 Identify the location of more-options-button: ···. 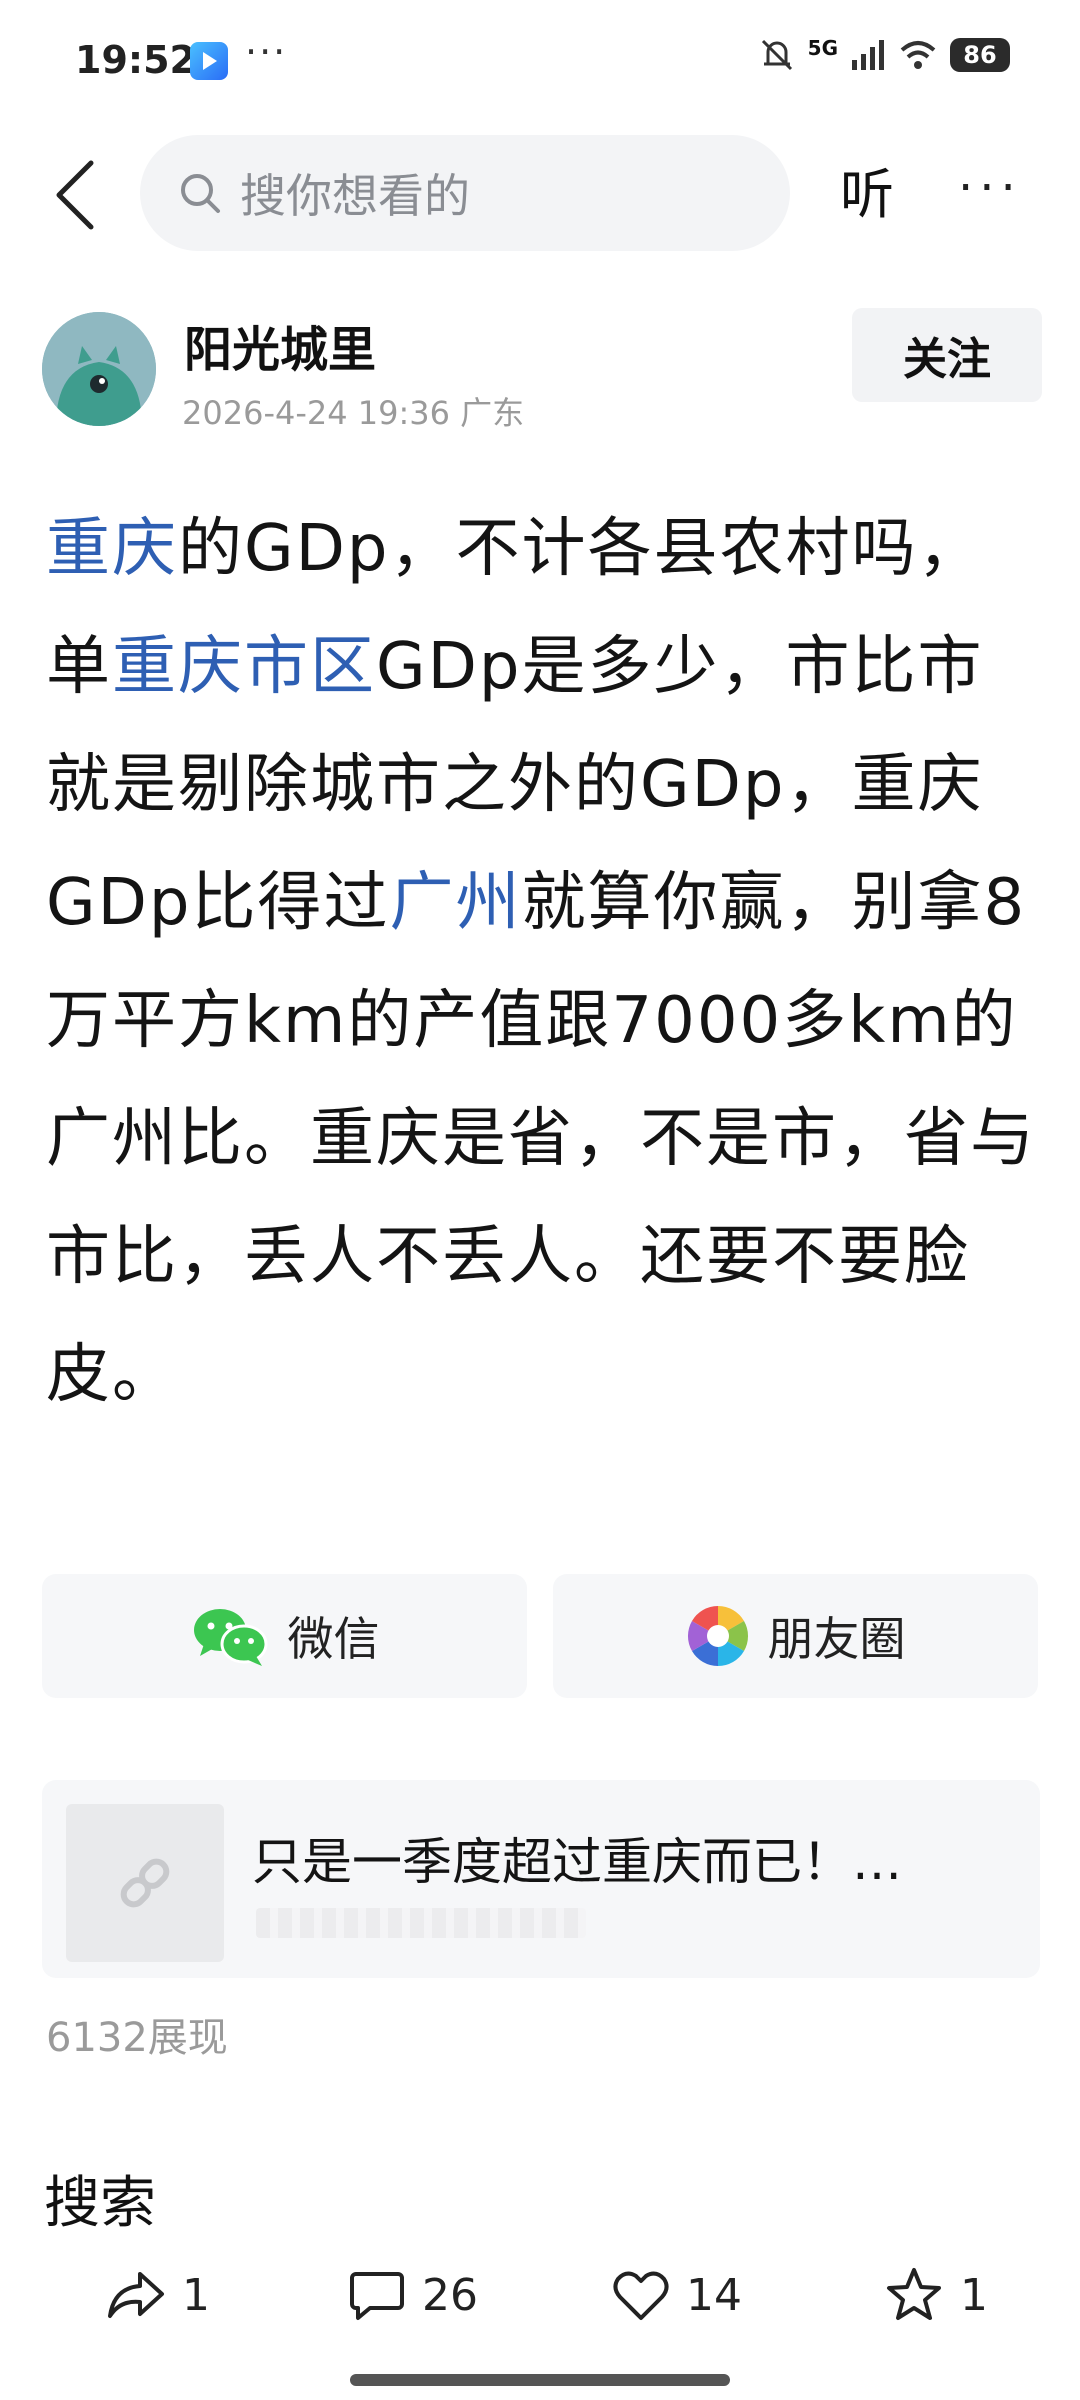
(990, 188).